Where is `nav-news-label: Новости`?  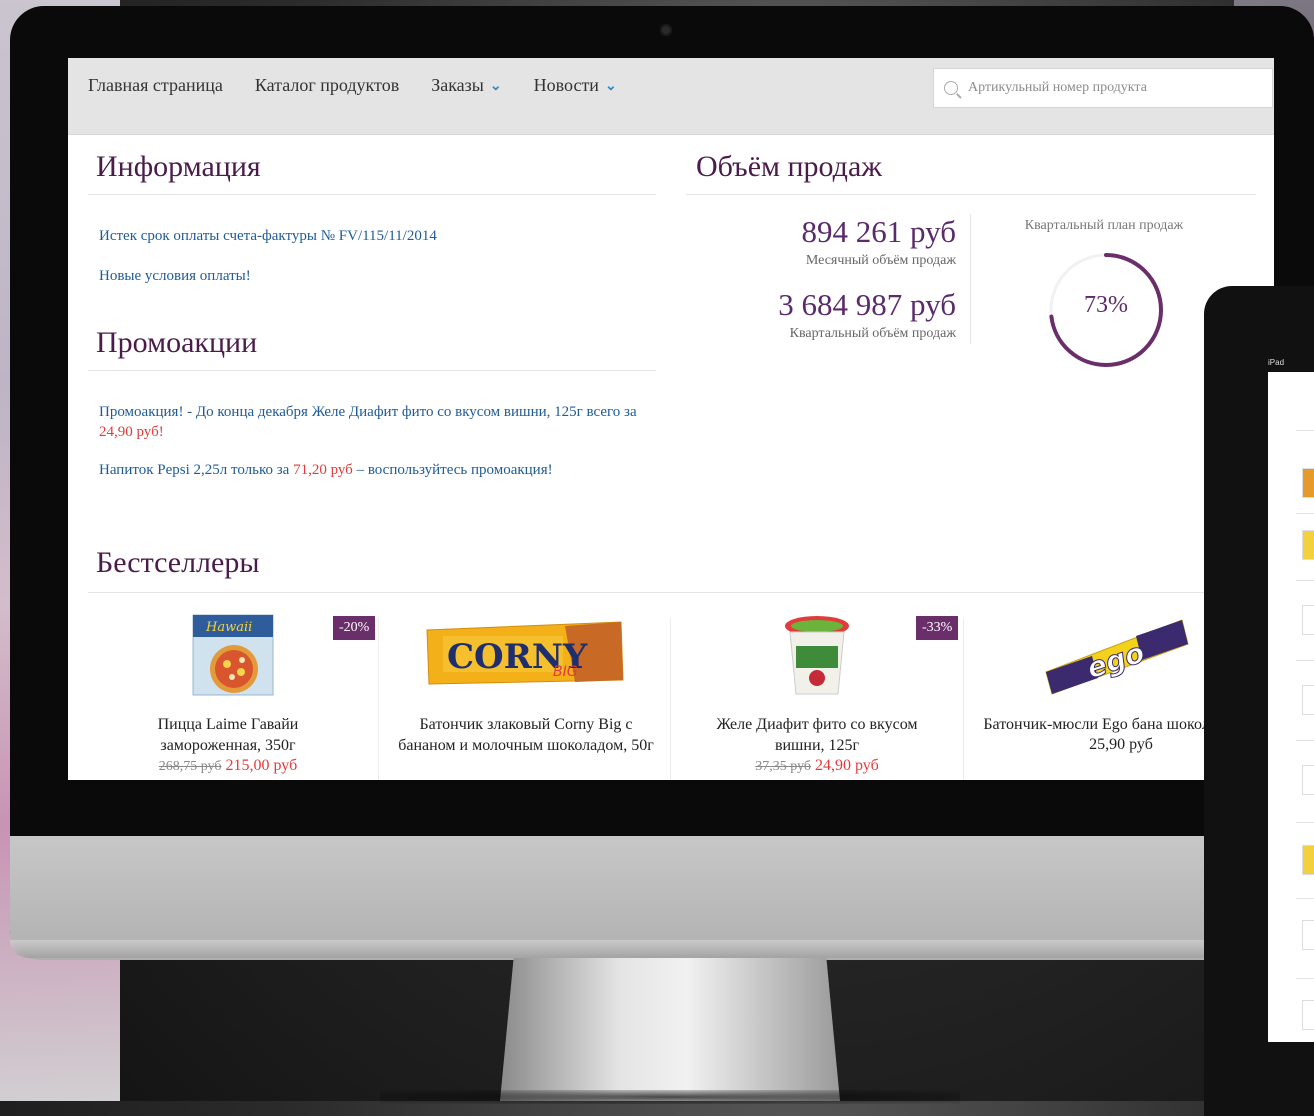
nav-news-label: Новости is located at coordinates (566, 85).